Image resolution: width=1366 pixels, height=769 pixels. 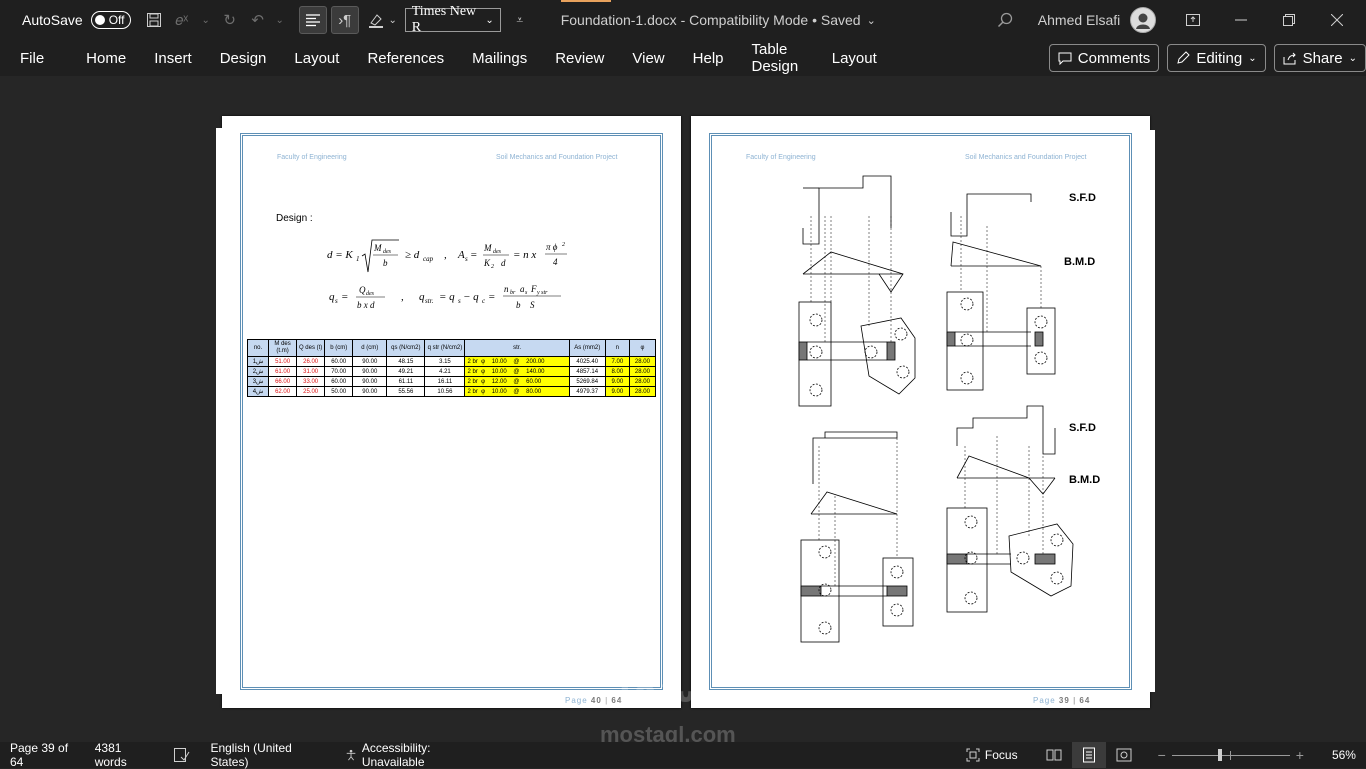 What do you see at coordinates (1005, 20) in the screenshot?
I see `search-icon` at bounding box center [1005, 20].